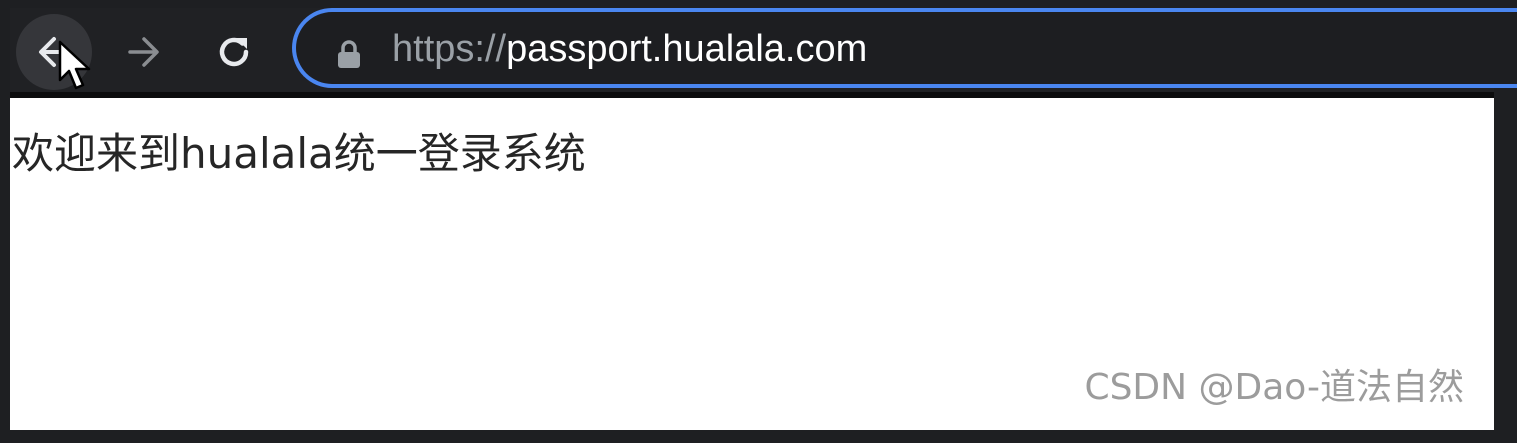 The width and height of the screenshot is (1517, 443). I want to click on reload-button, so click(234, 52).